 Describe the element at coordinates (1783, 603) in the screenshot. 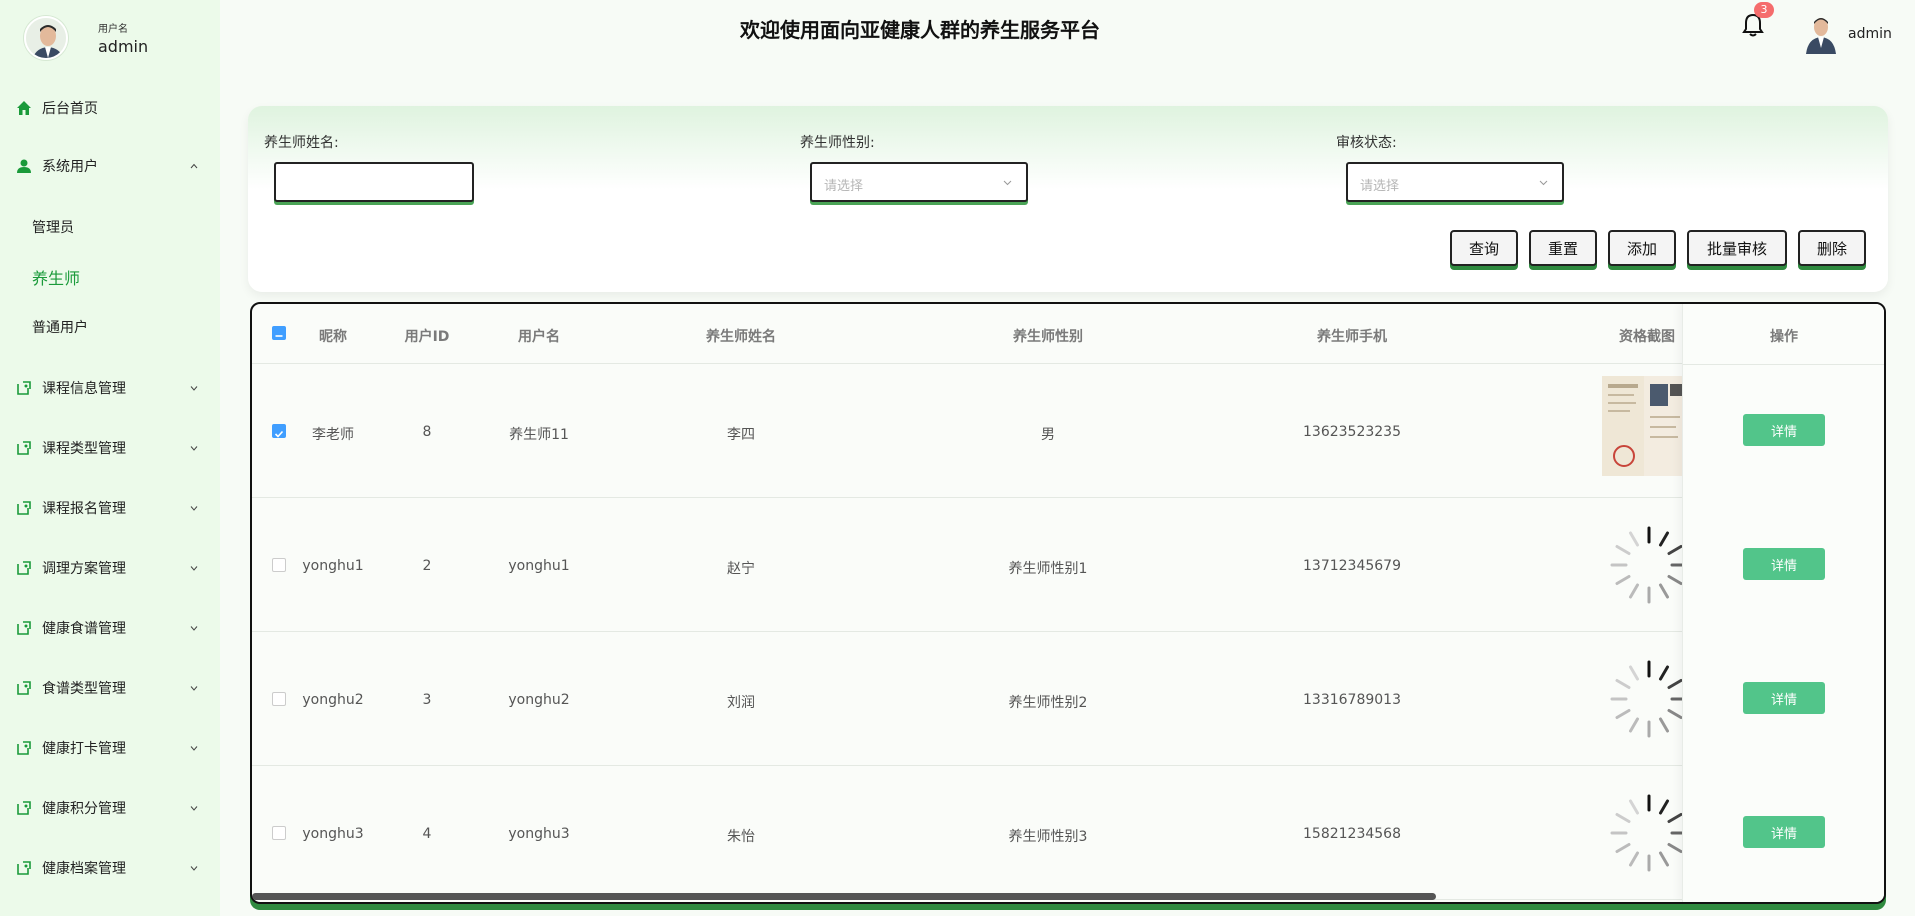

I see `operations-column: 操作 详情 详情 详情 详情` at that location.